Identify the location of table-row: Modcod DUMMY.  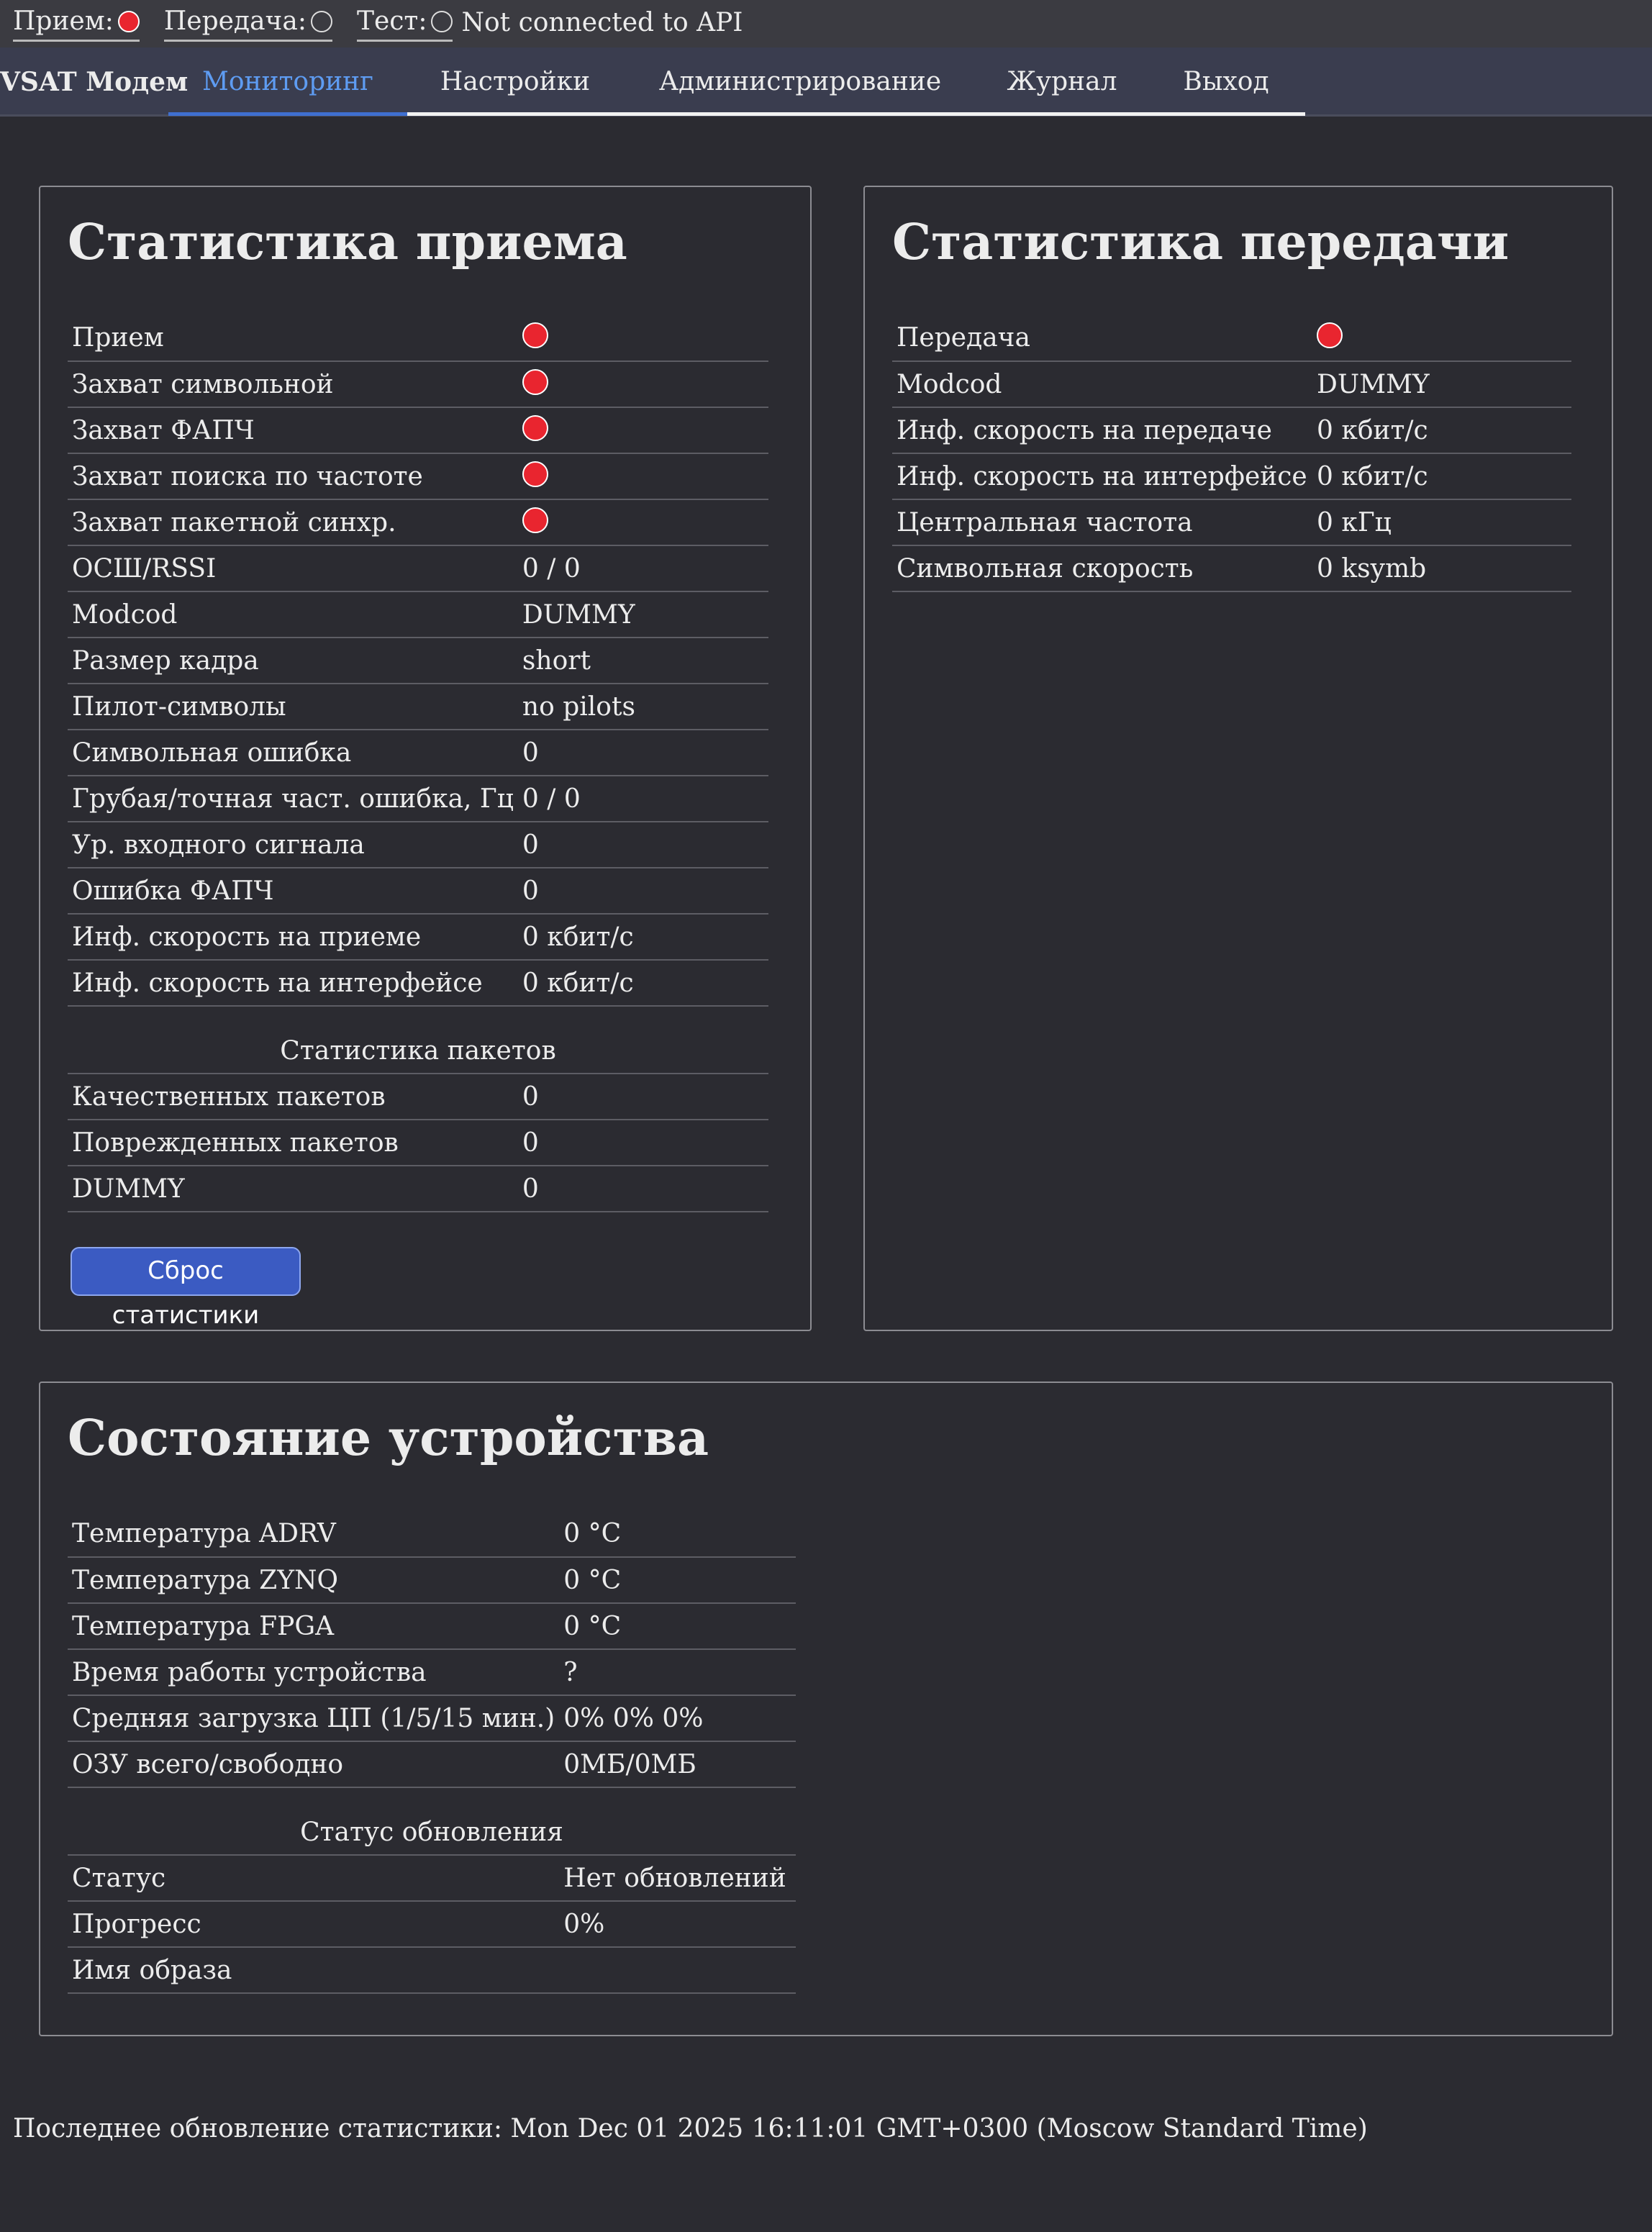
(1231, 384).